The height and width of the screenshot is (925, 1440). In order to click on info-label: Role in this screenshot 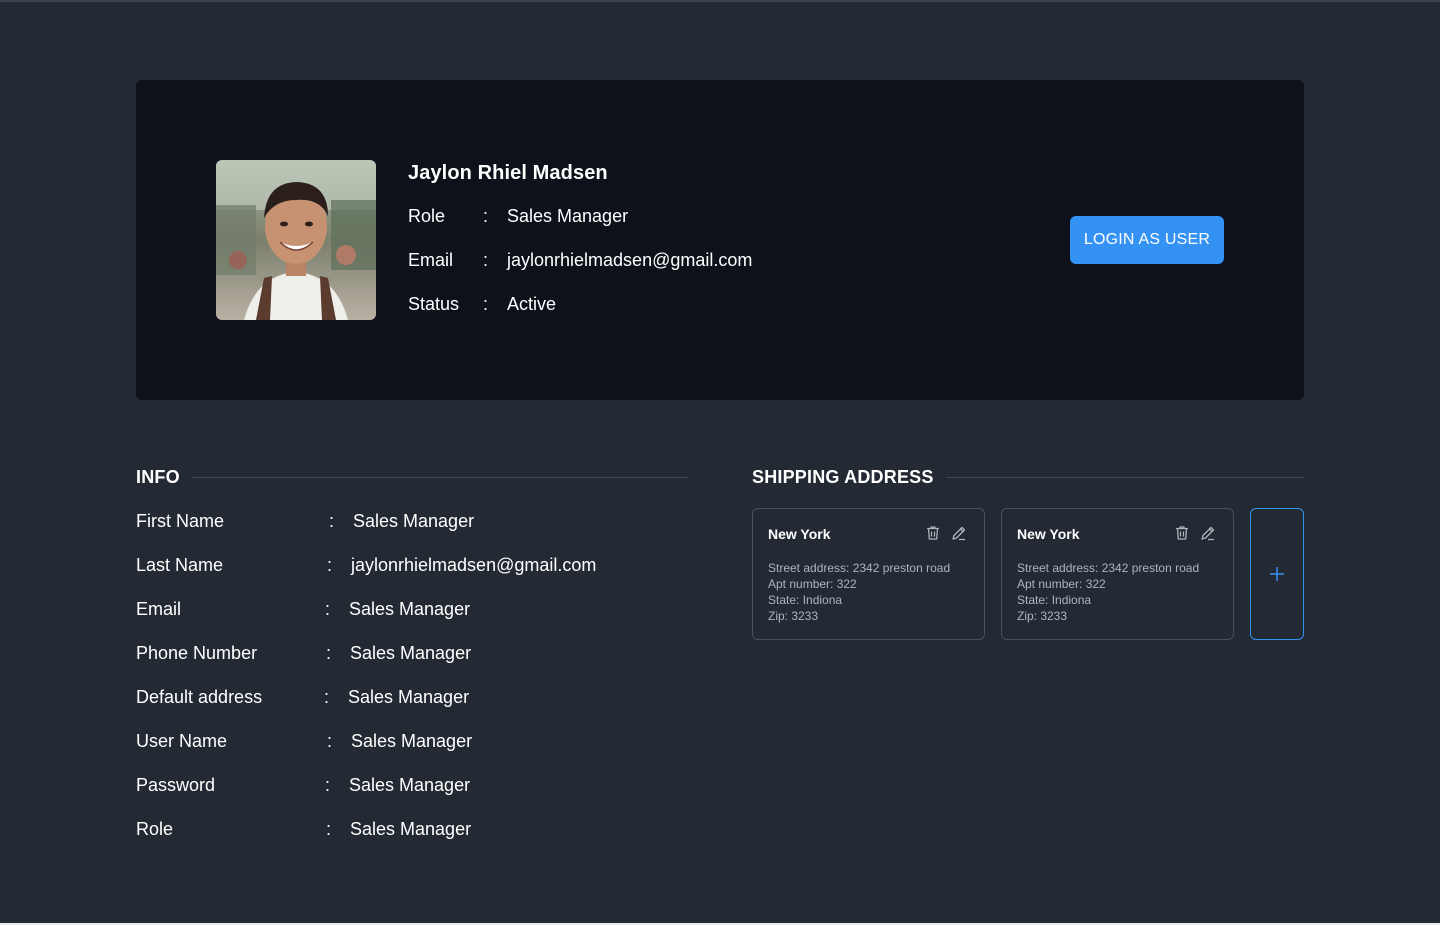, I will do `click(155, 829)`.